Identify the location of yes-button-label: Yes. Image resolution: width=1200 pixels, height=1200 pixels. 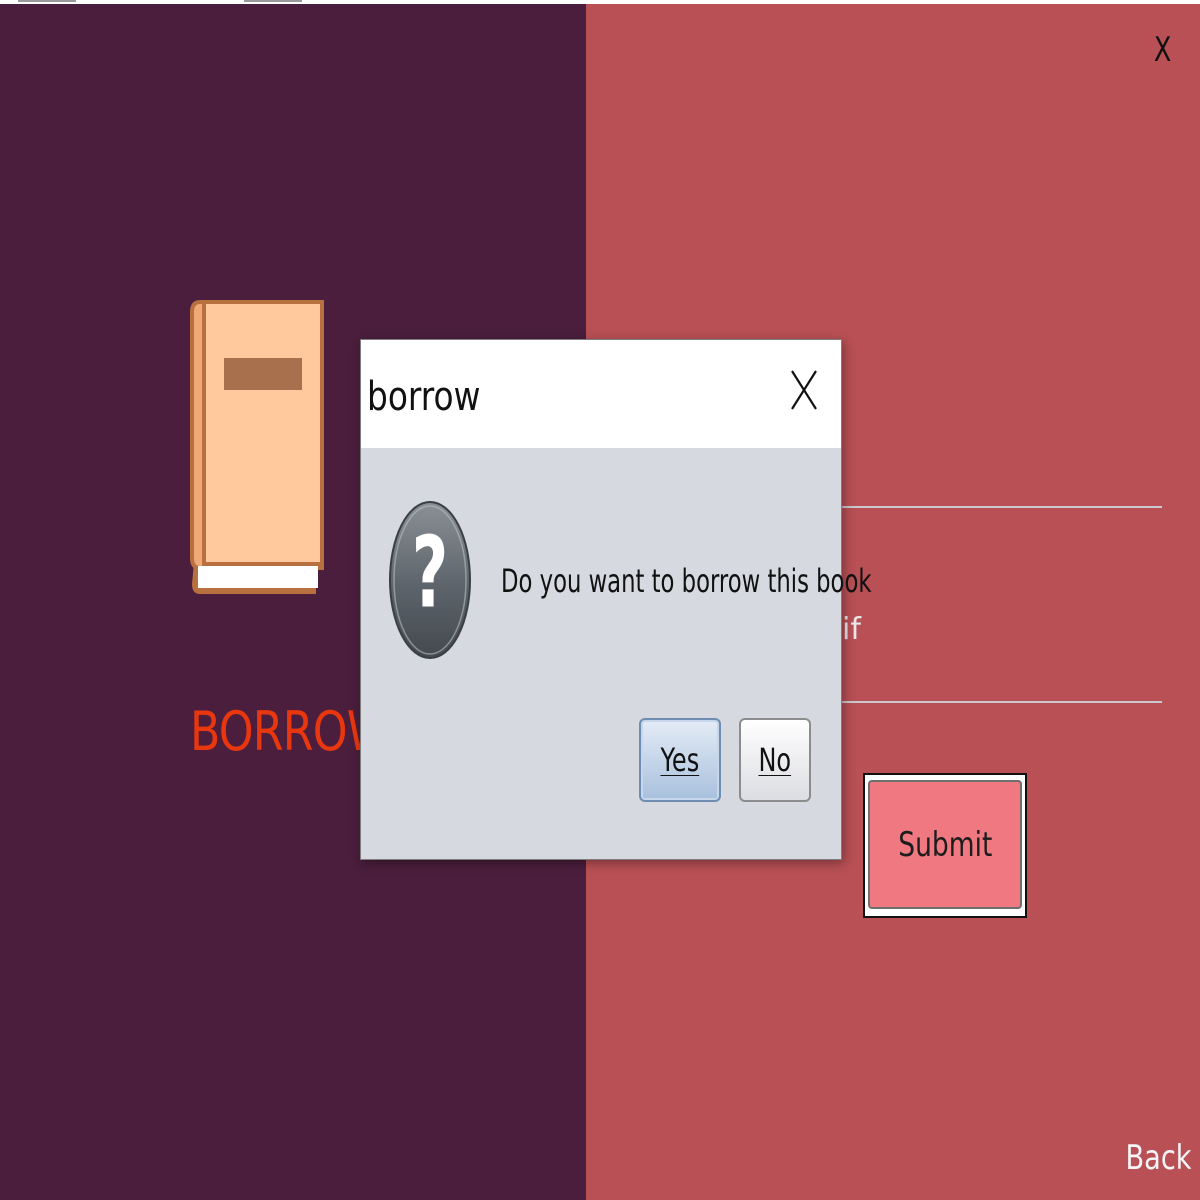
(680, 760).